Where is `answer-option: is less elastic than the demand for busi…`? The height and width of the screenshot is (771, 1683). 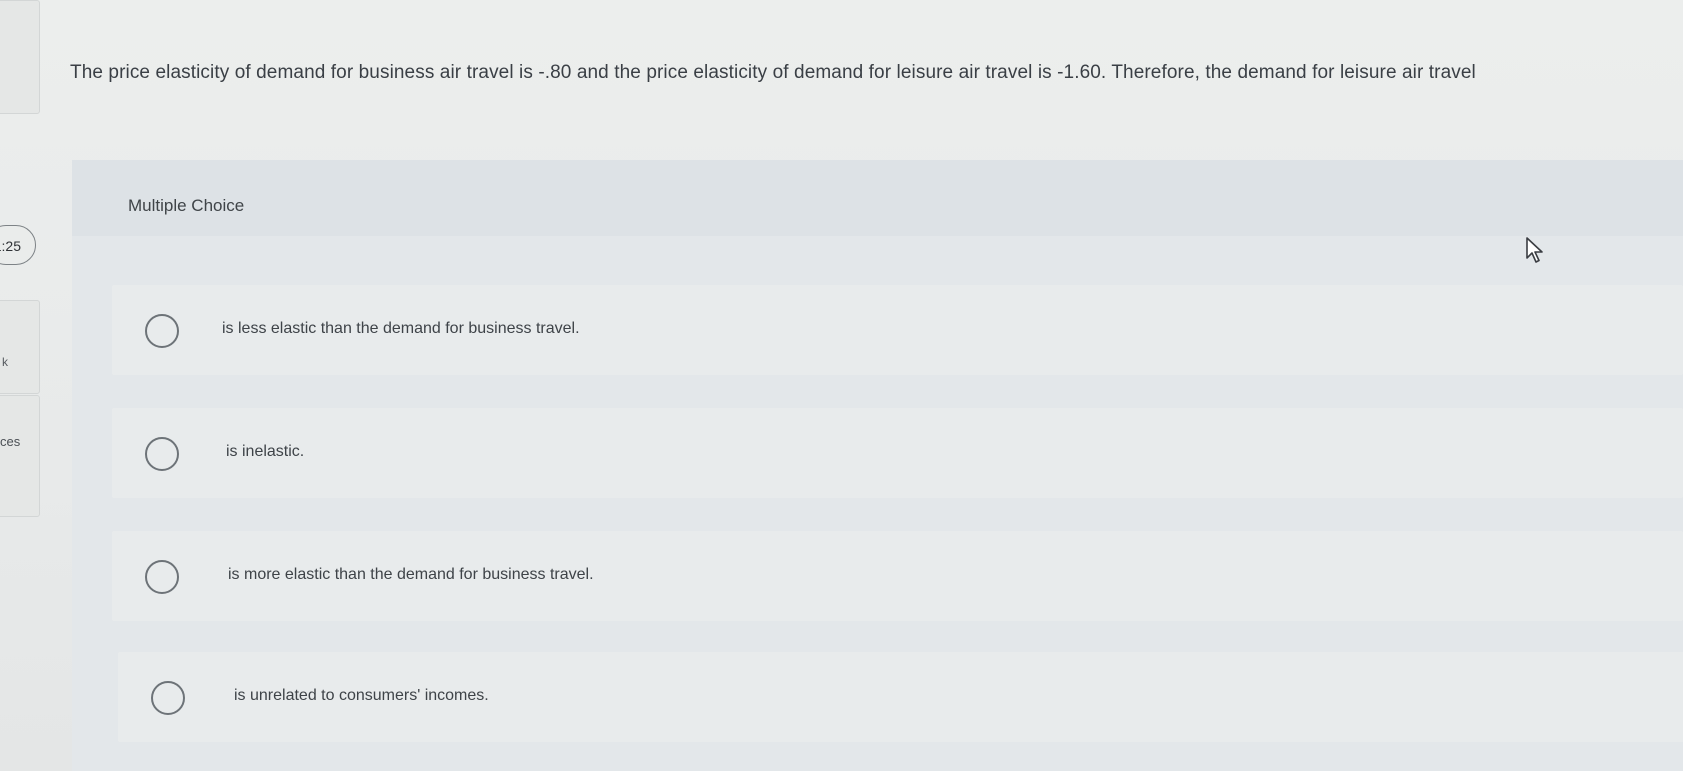
answer-option: is less elastic than the demand for busi… is located at coordinates (897, 330).